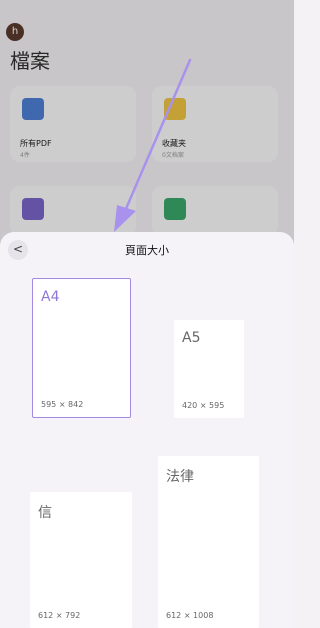 Image resolution: width=320 pixels, height=628 pixels. I want to click on size-name: 信, so click(45, 513).